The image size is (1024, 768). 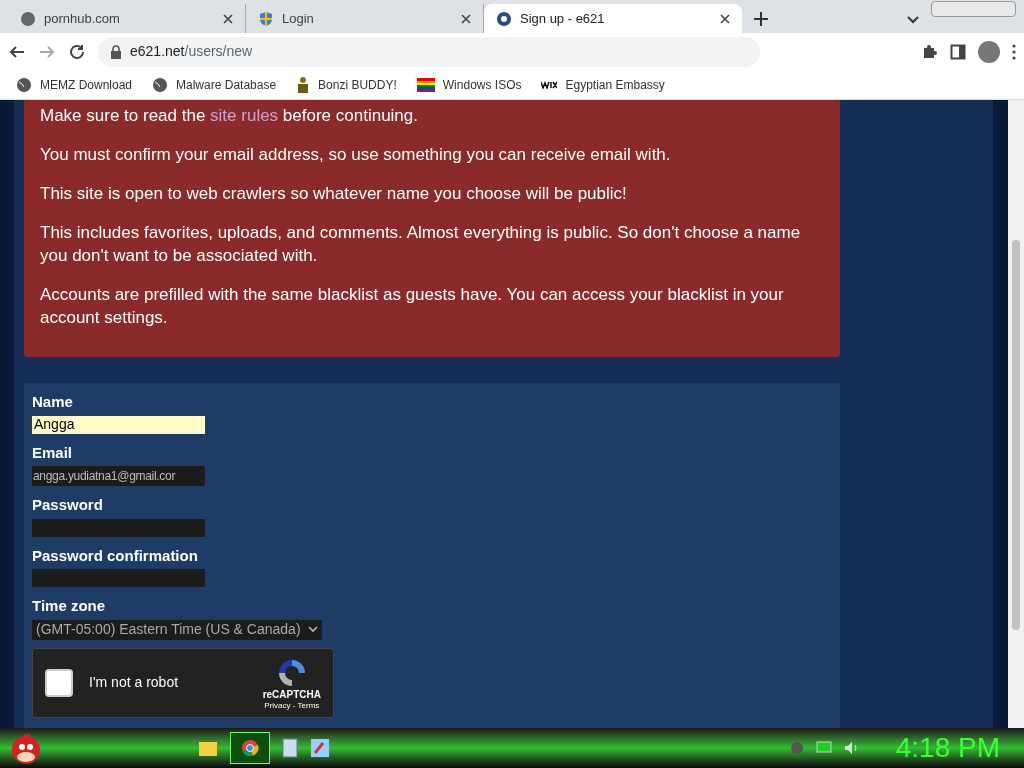 What do you see at coordinates (320, 748) in the screenshot?
I see `paint-icon` at bounding box center [320, 748].